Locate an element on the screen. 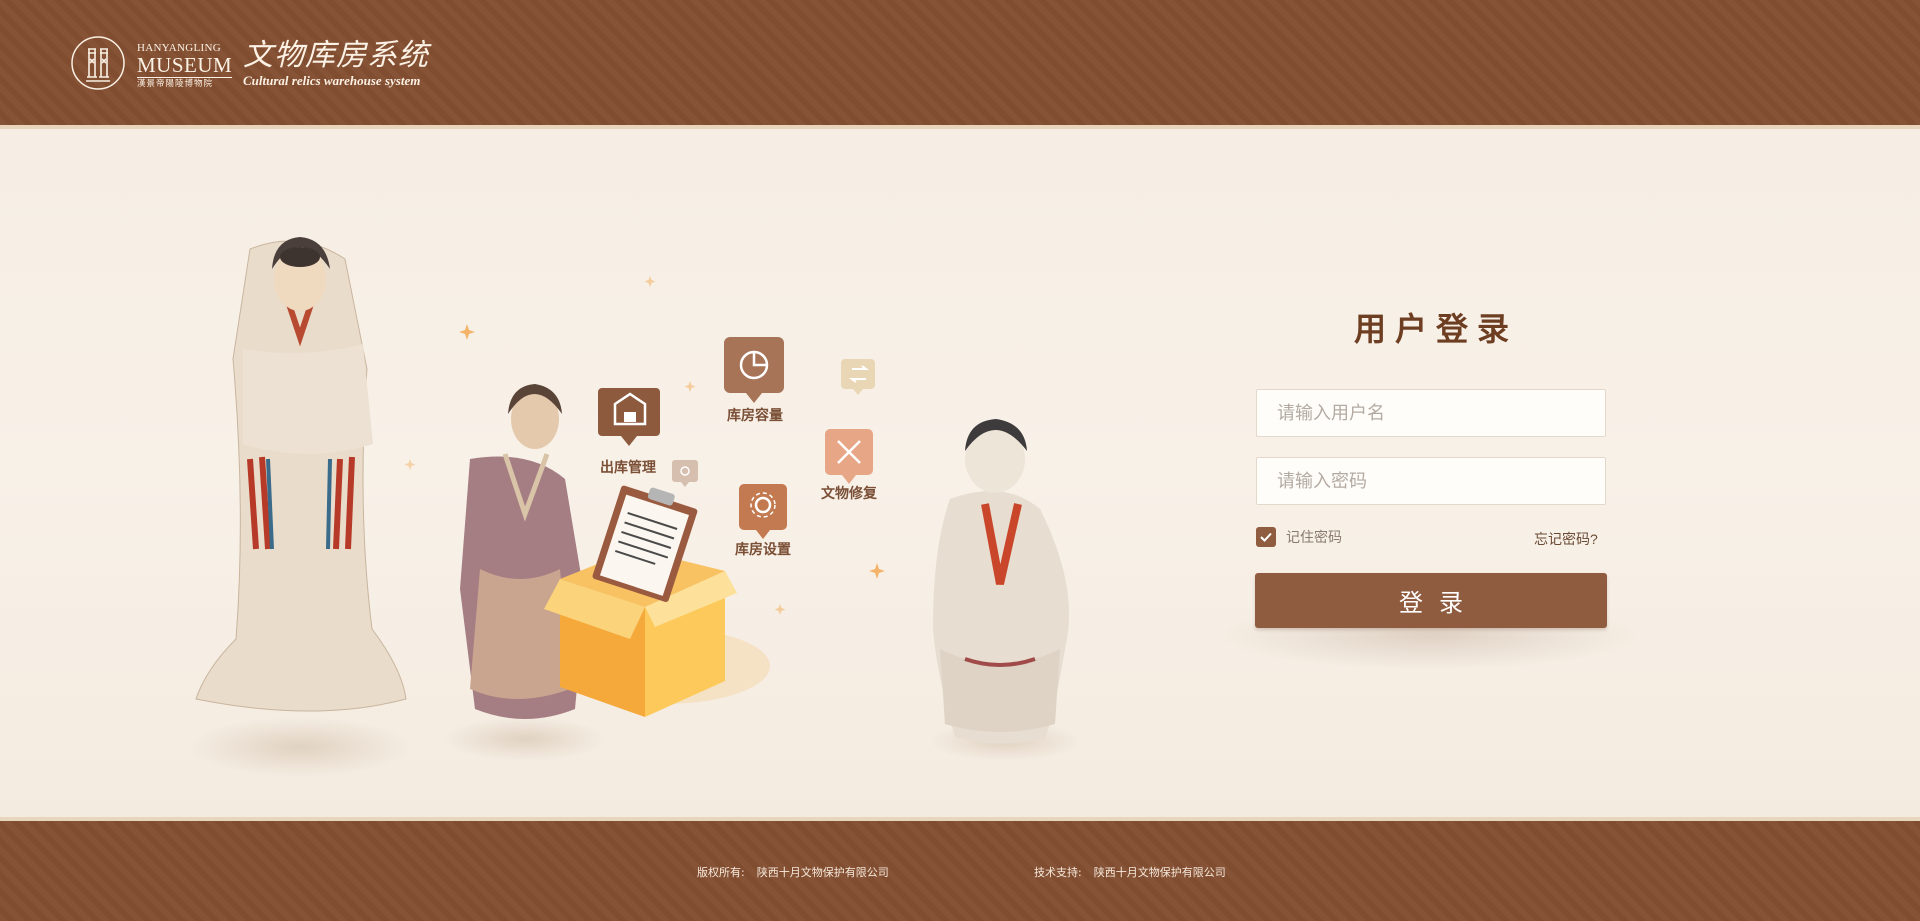 The height and width of the screenshot is (921, 1920). system-title: 文物库房系统 Cultural relics warehouse system is located at coordinates (336, 63).